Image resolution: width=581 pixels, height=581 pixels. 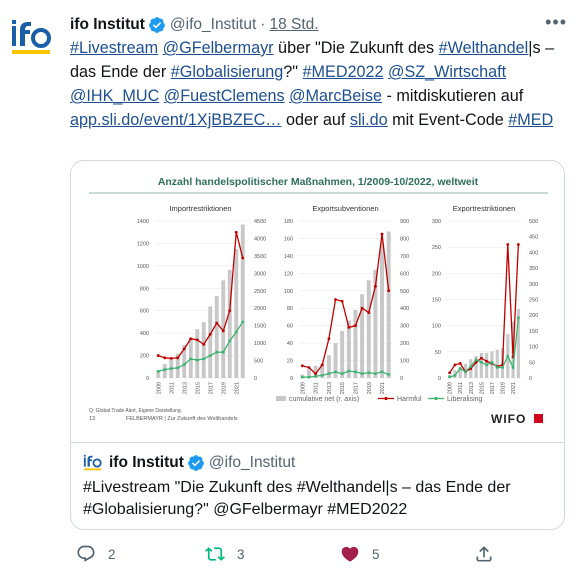 I want to click on right-tick-label: 2500, so click(x=260, y=292).